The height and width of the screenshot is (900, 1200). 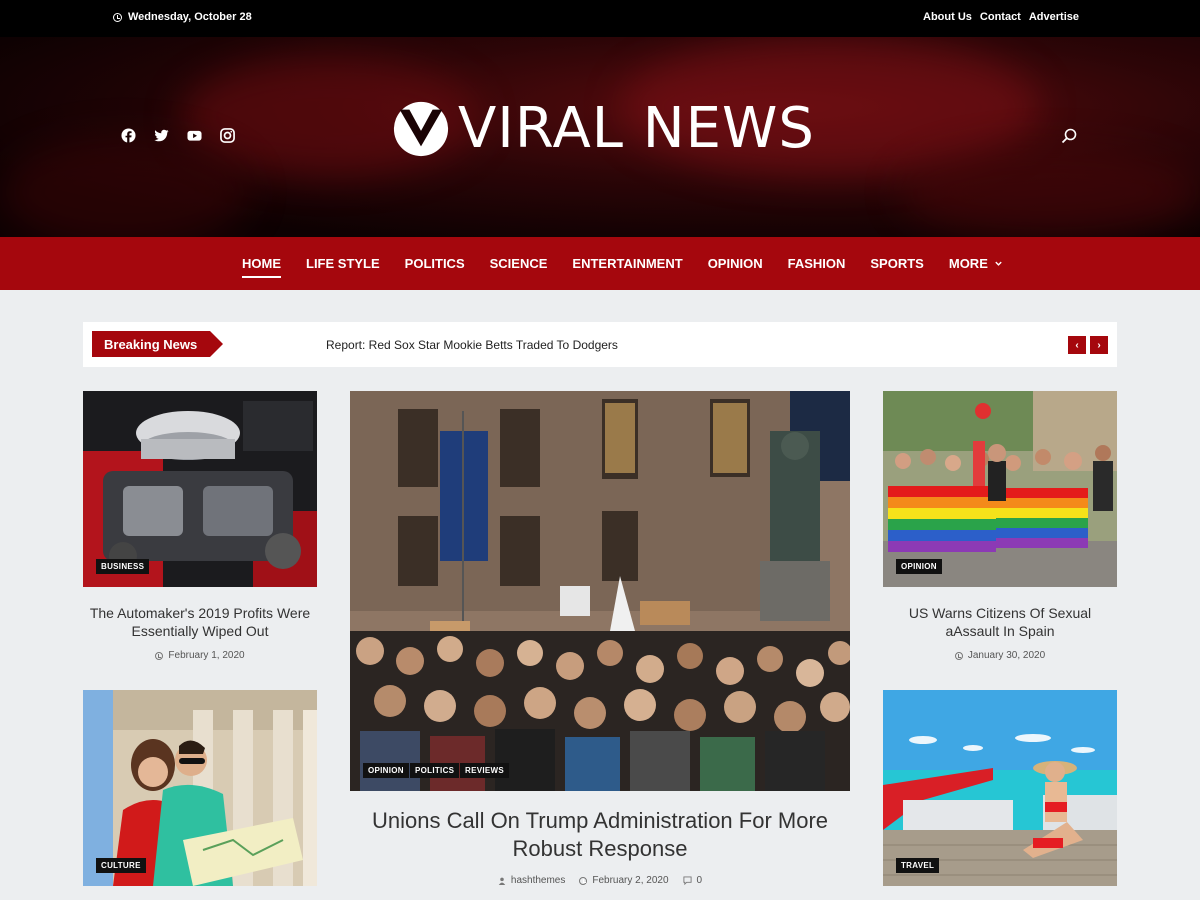 I want to click on top-links: About Us Contact Advertise, so click(x=1001, y=17).